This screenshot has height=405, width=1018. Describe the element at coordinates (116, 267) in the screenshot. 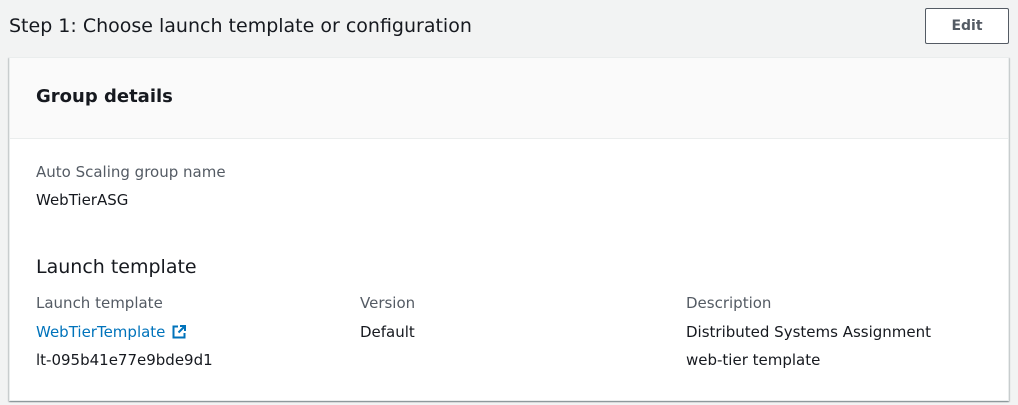

I see `launch-template-heading: Launch template` at that location.